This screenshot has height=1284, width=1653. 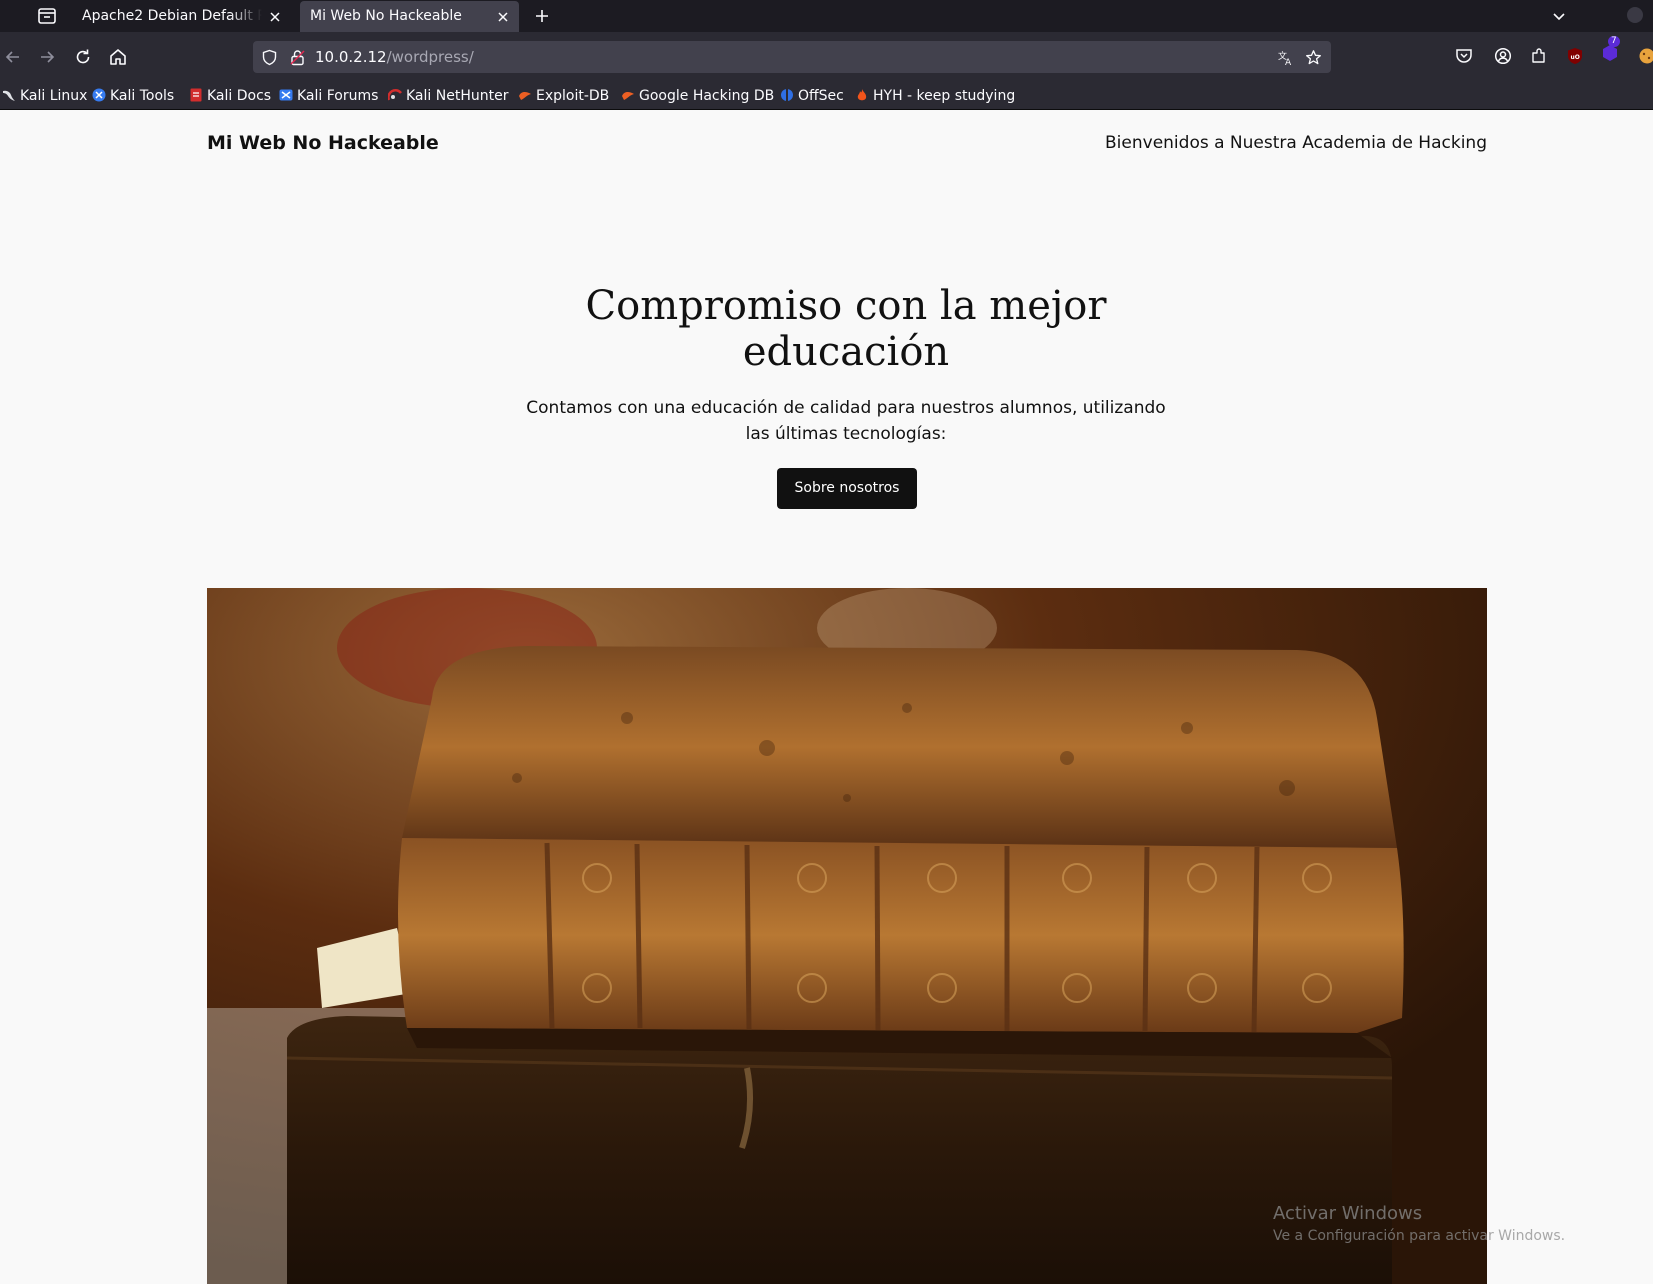 I want to click on bookmark-label: OffSec, so click(x=821, y=96).